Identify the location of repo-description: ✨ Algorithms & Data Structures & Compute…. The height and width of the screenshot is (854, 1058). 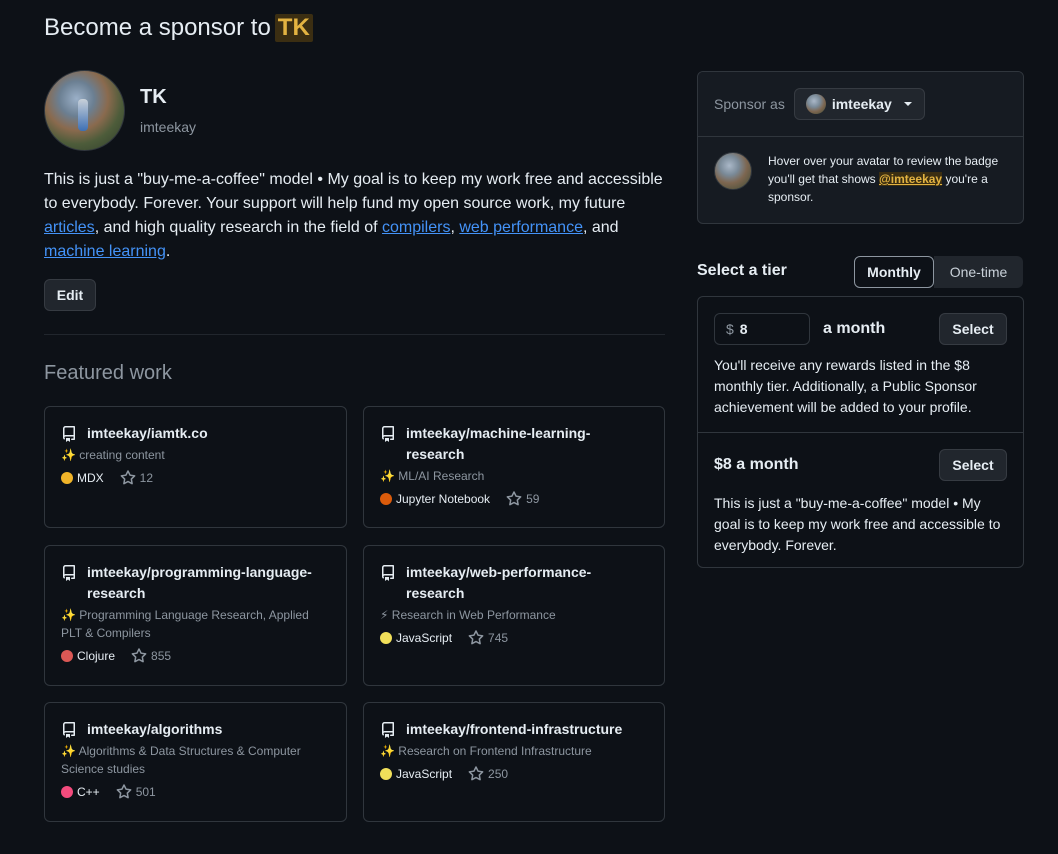
(195, 760).